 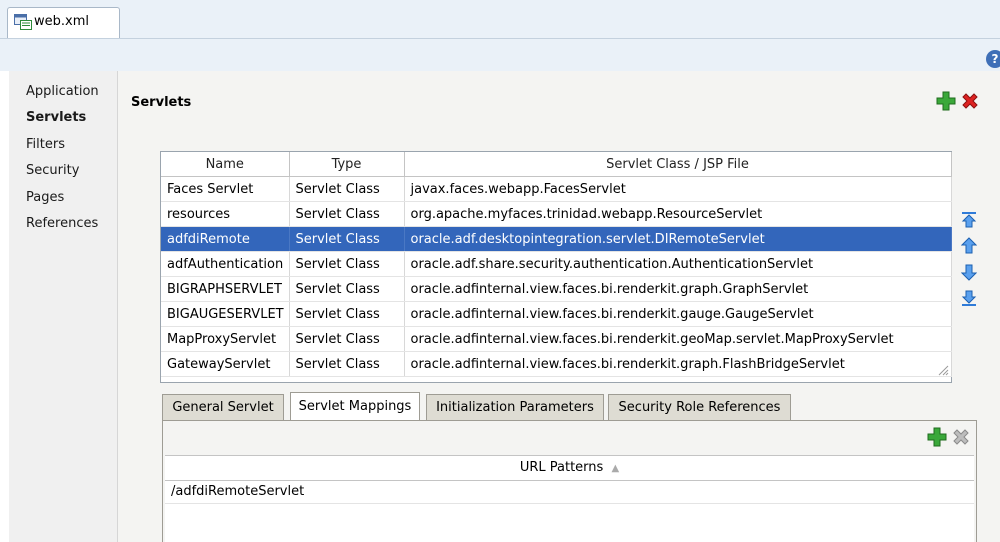 What do you see at coordinates (52, 170) in the screenshot?
I see `nav-item-security: Security` at bounding box center [52, 170].